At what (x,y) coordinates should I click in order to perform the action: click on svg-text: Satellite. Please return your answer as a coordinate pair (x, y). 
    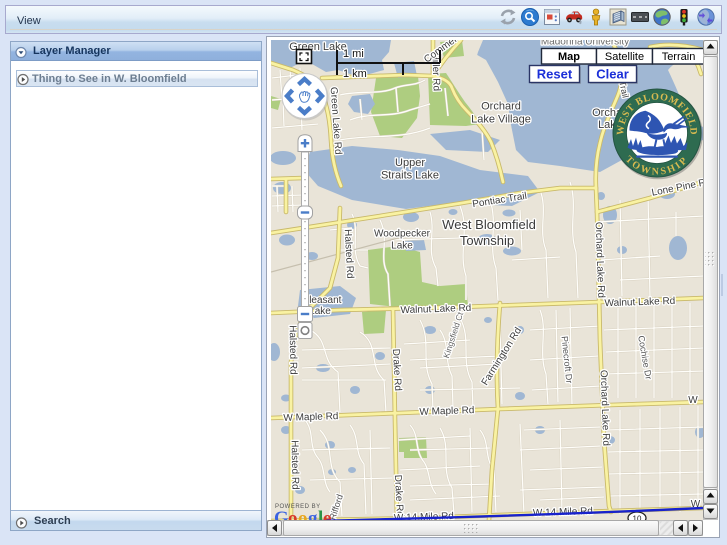
    Looking at the image, I should click on (624, 57).